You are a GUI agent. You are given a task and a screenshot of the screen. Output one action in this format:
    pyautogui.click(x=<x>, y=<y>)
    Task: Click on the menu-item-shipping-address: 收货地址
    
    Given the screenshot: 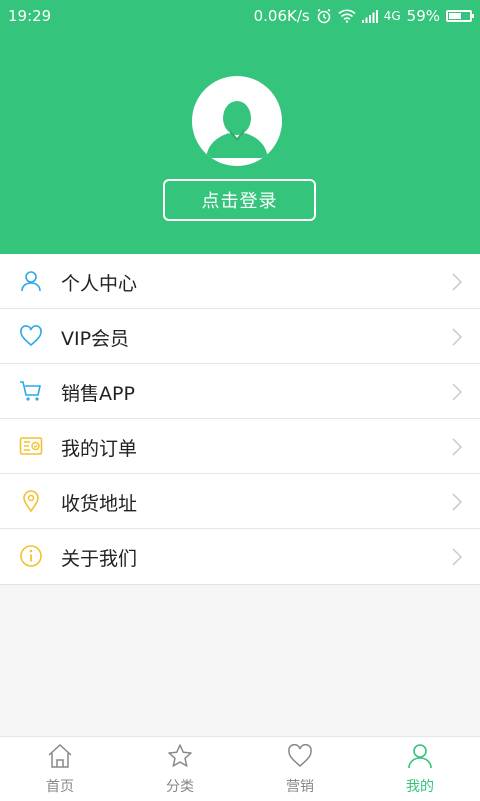 What is the action you would take?
    pyautogui.click(x=240, y=501)
    